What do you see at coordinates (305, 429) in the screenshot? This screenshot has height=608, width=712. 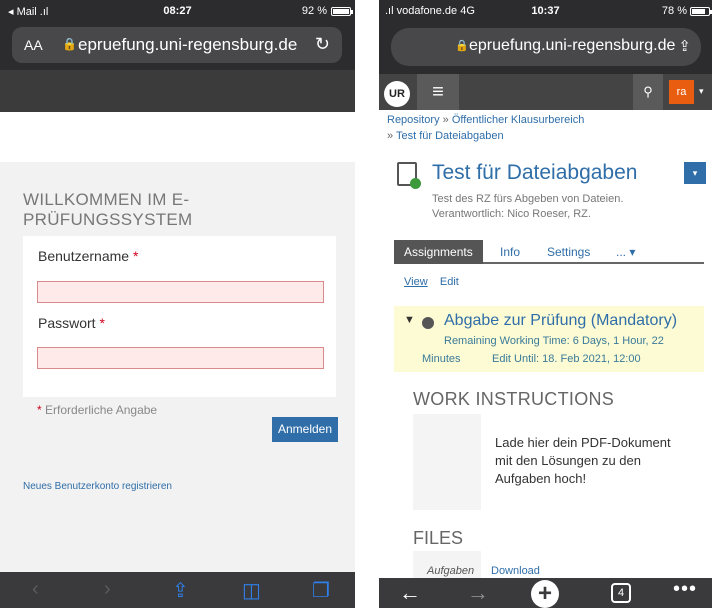 I see `login-button: Anmelden` at bounding box center [305, 429].